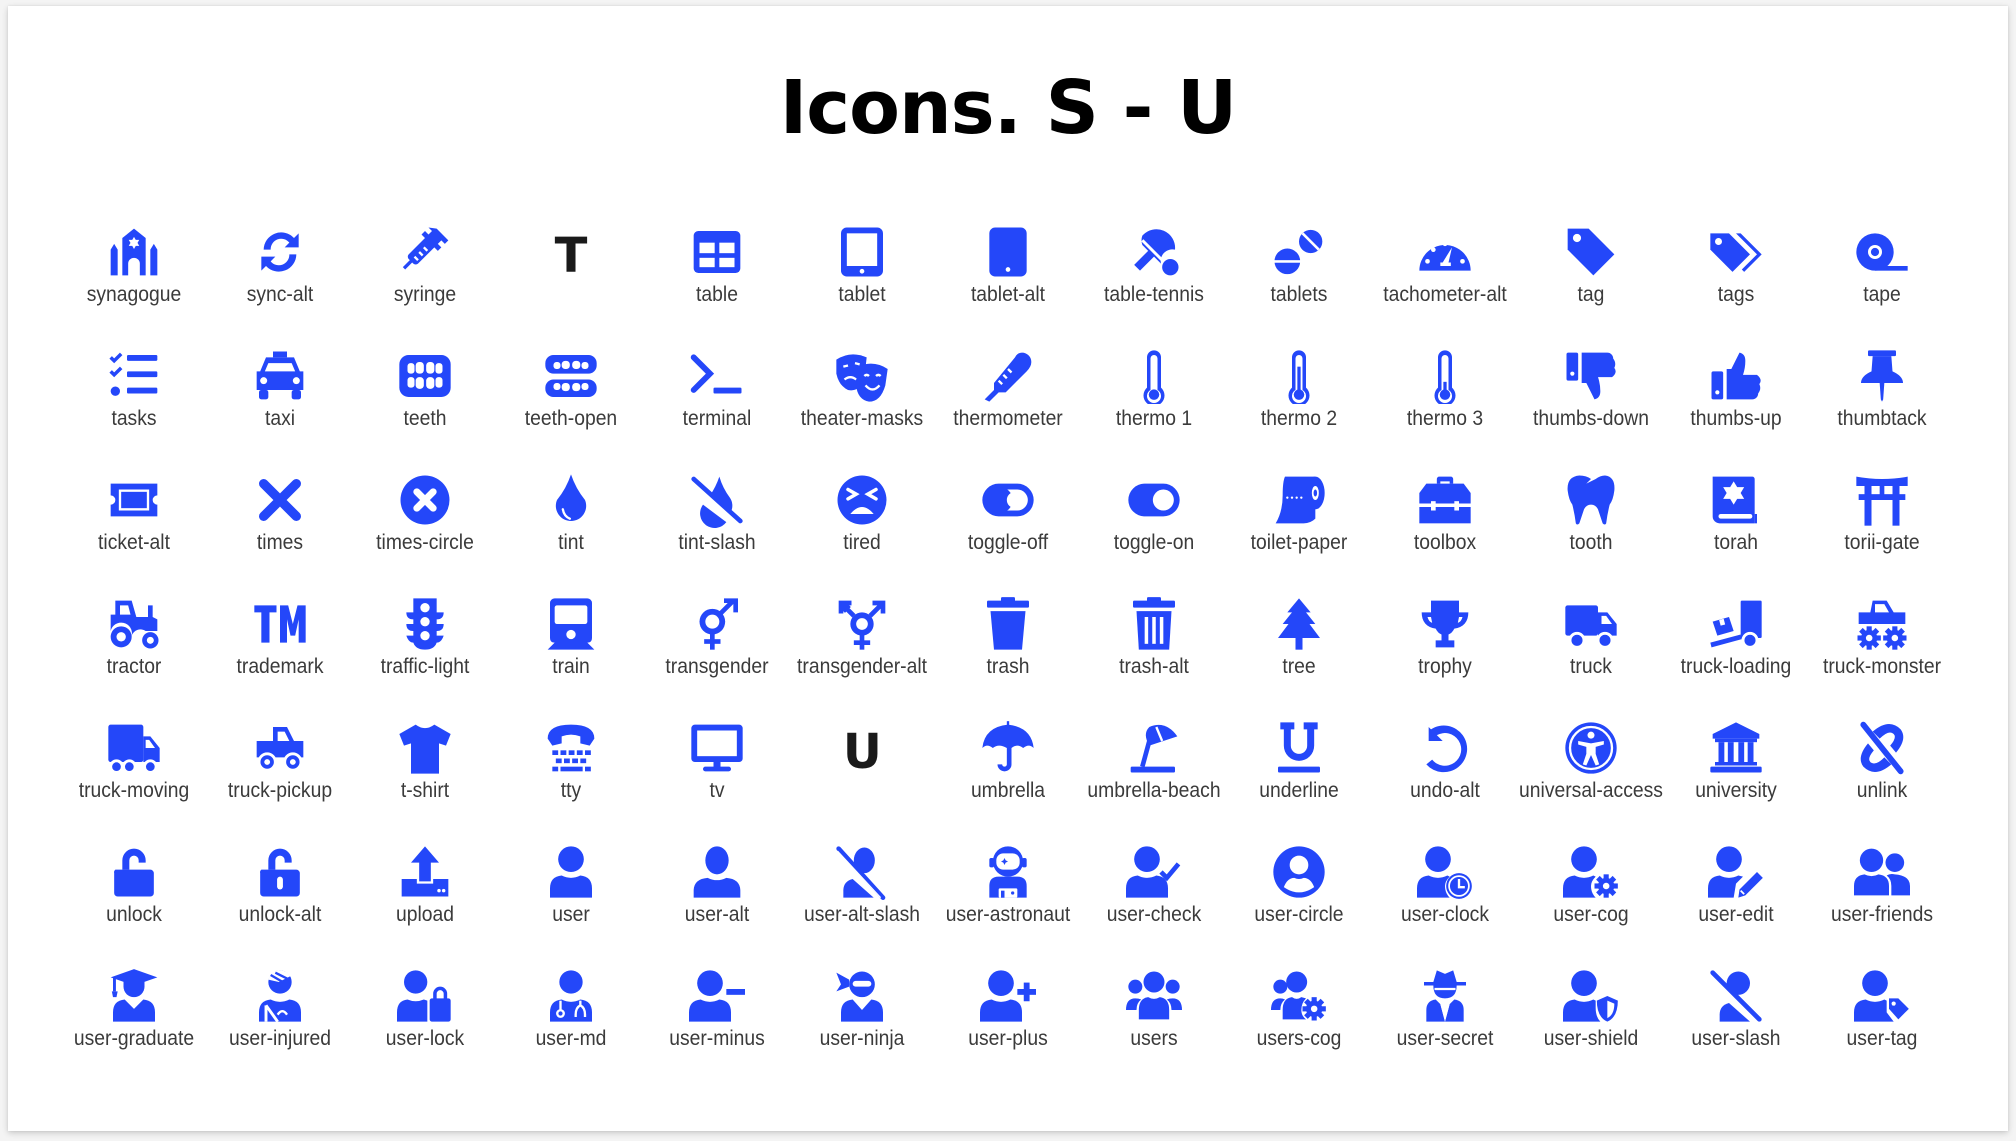 The height and width of the screenshot is (1141, 2016). Describe the element at coordinates (1736, 500) in the screenshot. I see `torah-icon` at that location.